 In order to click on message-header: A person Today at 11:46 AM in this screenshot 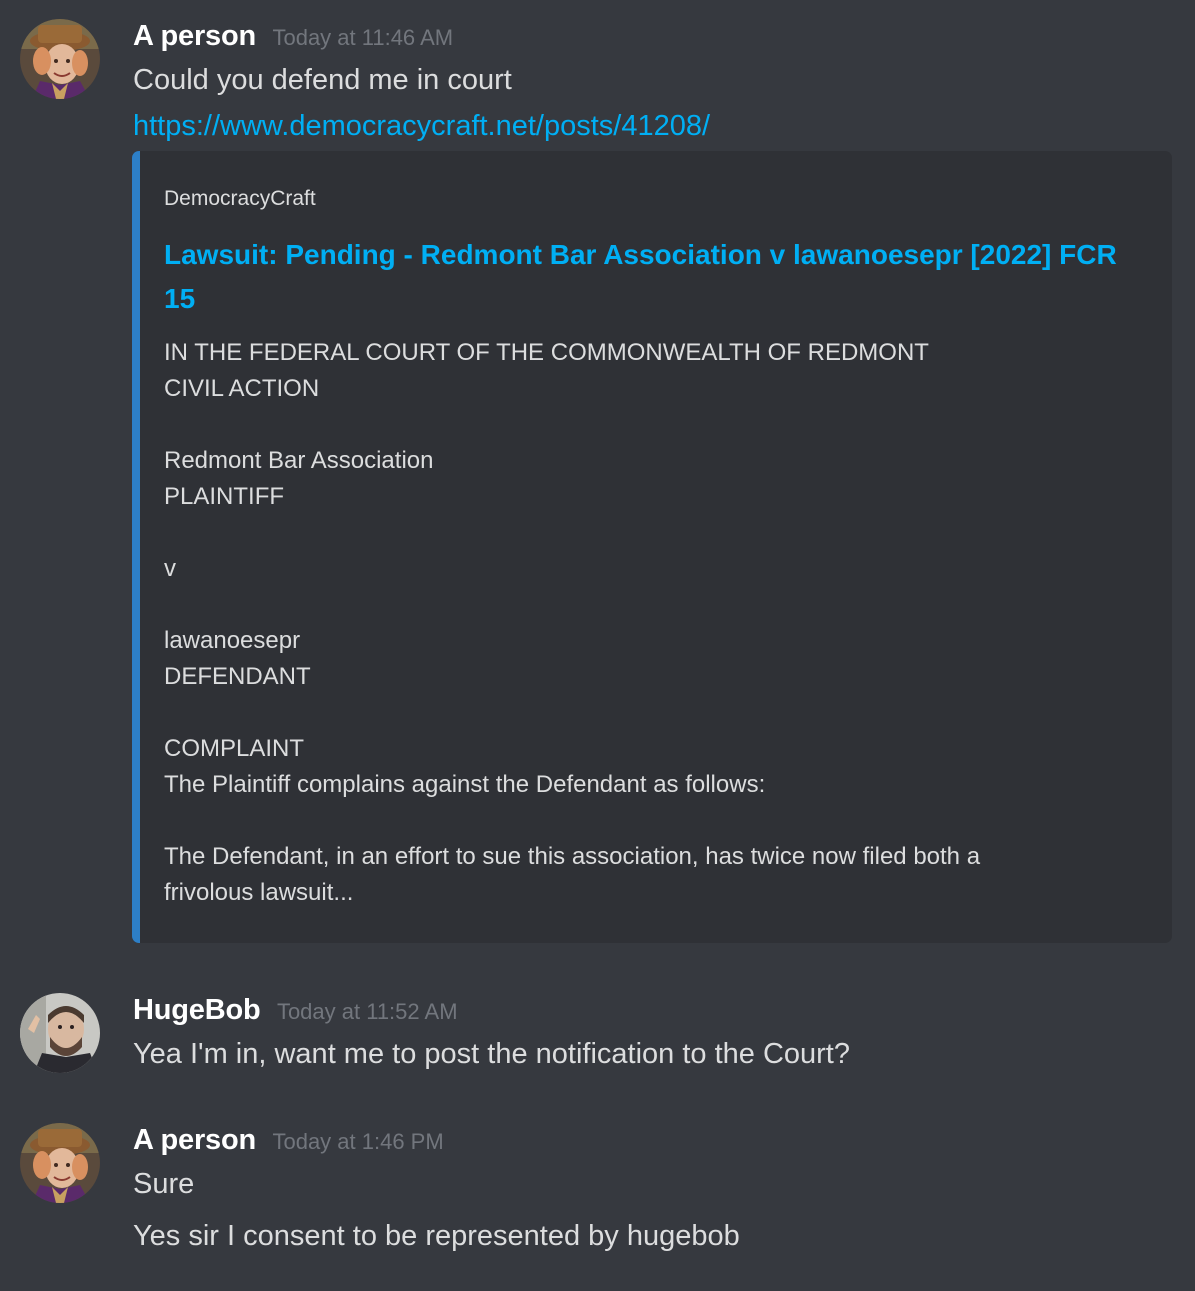, I will do `click(293, 40)`.